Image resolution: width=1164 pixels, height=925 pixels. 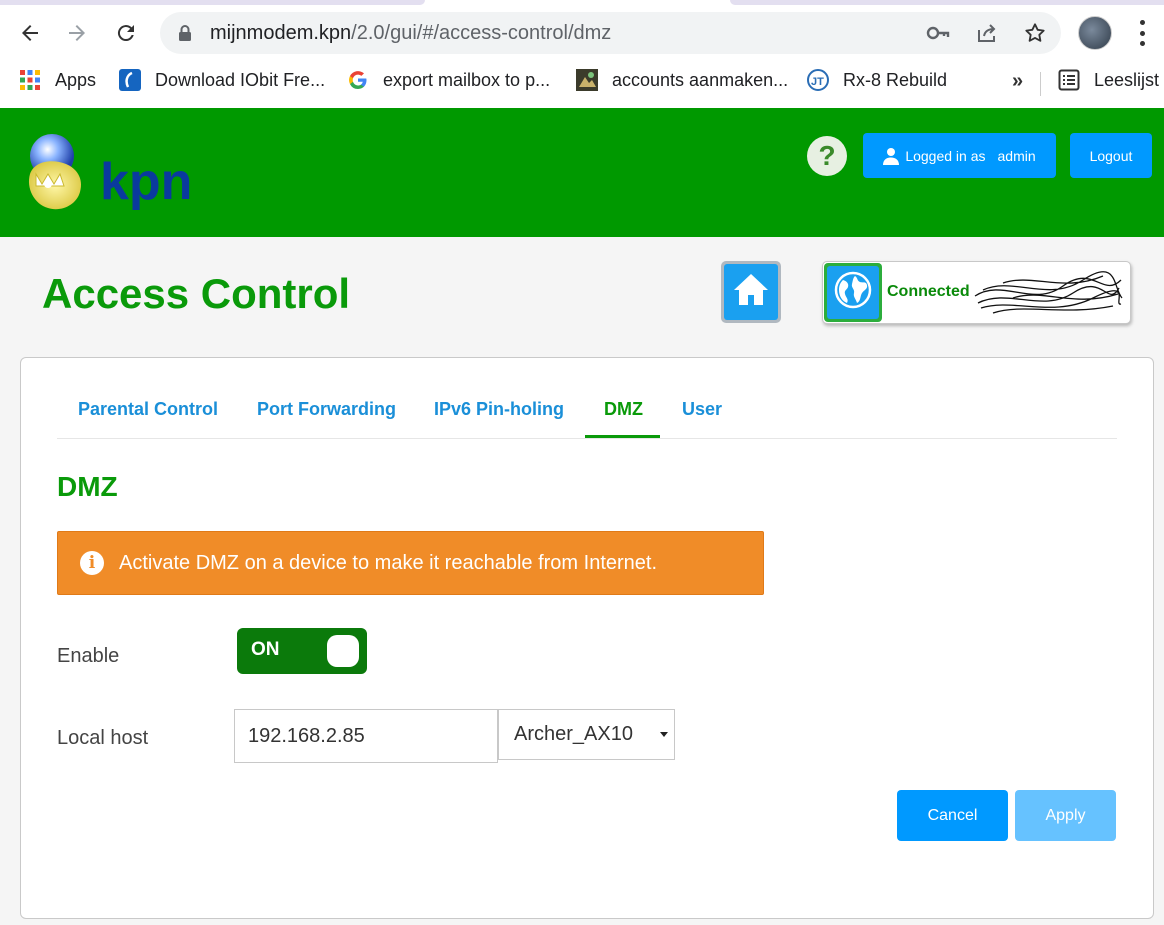 I want to click on logged-in-prefix: Logged in as, so click(x=945, y=155).